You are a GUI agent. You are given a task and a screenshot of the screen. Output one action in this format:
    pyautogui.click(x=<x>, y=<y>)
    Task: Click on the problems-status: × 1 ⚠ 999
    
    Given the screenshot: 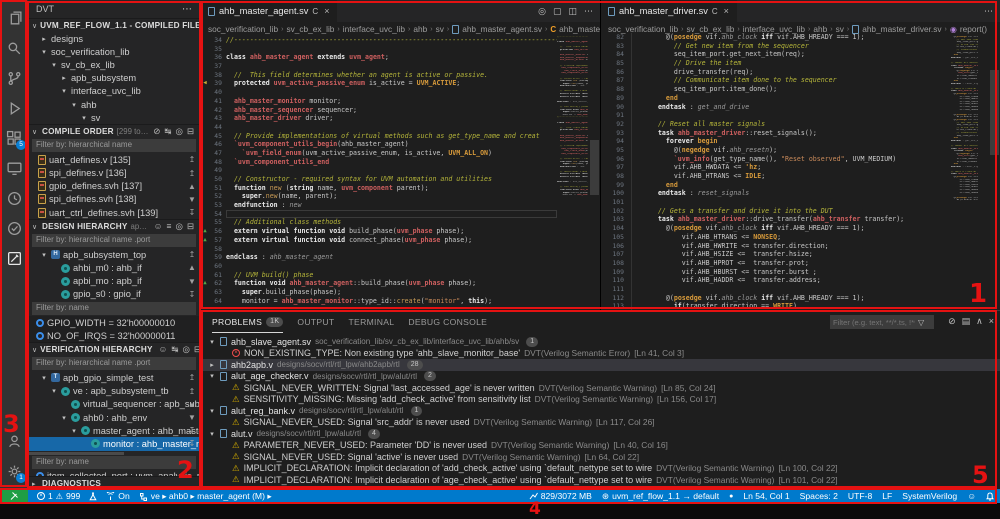 What is the action you would take?
    pyautogui.click(x=58, y=496)
    